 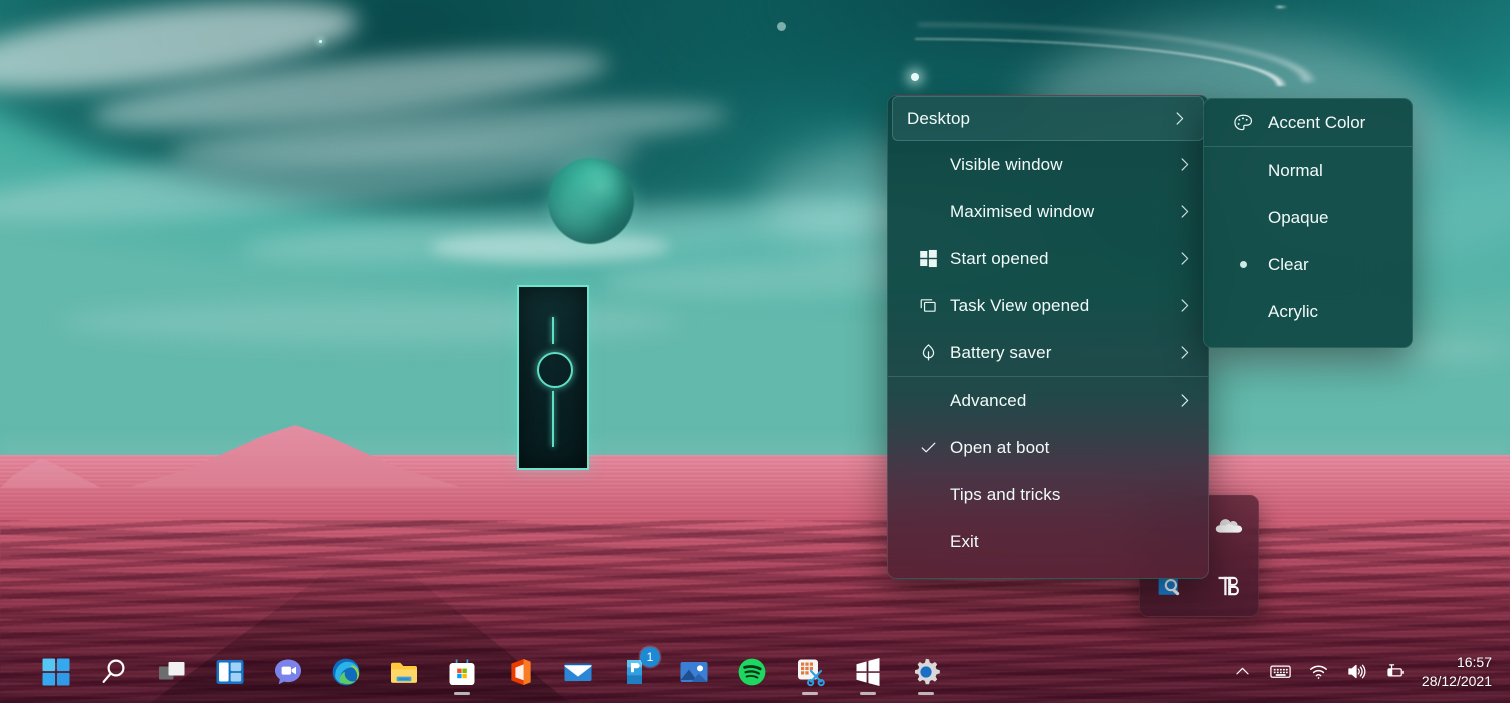 I want to click on photos-button, so click(x=694, y=672).